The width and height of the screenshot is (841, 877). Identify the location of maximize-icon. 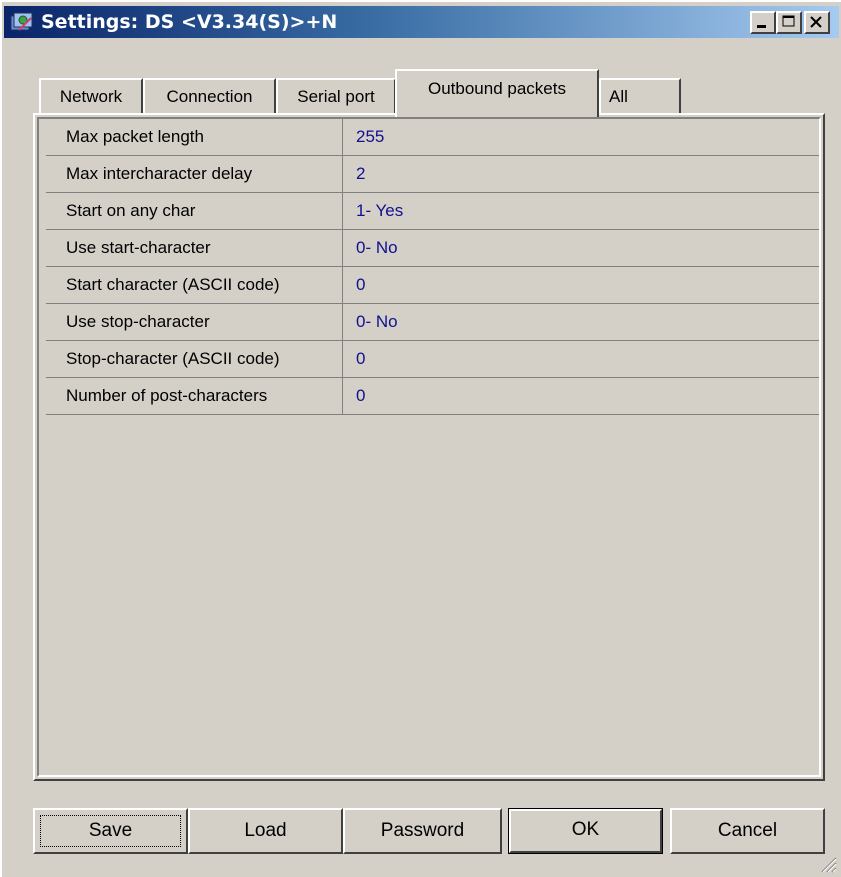
(788, 21).